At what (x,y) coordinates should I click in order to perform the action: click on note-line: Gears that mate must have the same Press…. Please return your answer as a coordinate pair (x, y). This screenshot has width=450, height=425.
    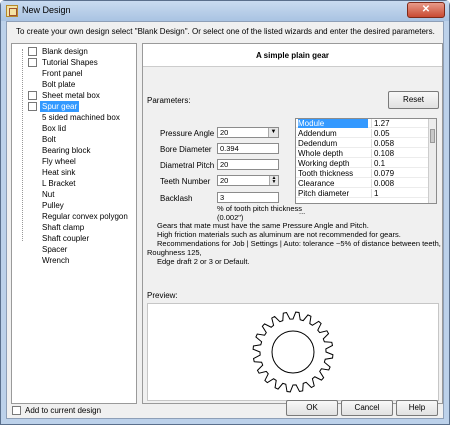
    Looking at the image, I should click on (263, 225).